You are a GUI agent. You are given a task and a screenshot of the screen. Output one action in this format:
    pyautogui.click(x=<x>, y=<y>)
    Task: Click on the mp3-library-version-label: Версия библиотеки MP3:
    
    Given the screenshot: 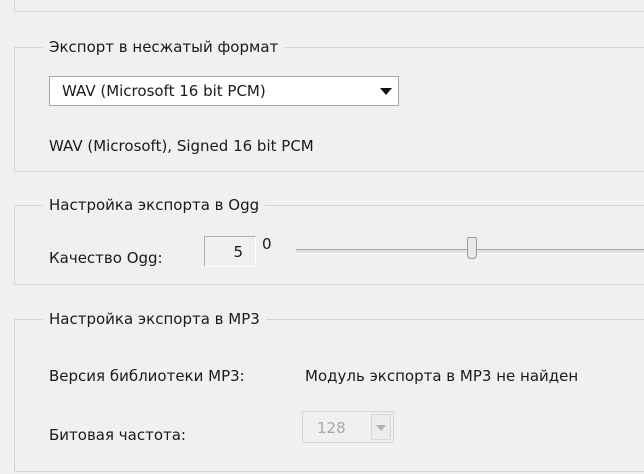 What is the action you would take?
    pyautogui.click(x=147, y=376)
    